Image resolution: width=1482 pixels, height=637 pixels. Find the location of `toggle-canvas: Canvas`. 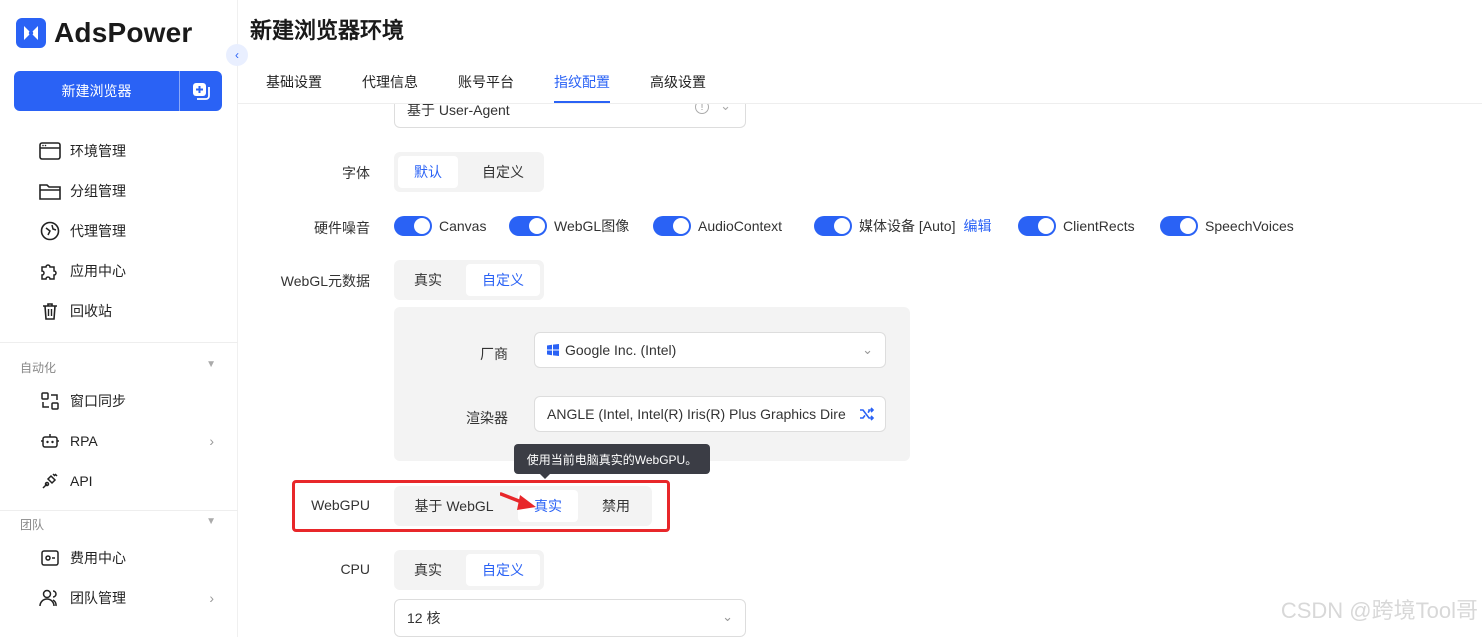

toggle-canvas: Canvas is located at coordinates (440, 226).